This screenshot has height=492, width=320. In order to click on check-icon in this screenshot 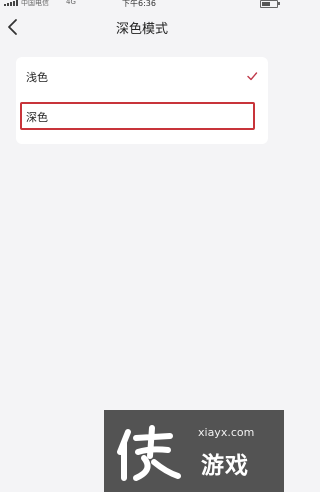, I will do `click(252, 76)`.